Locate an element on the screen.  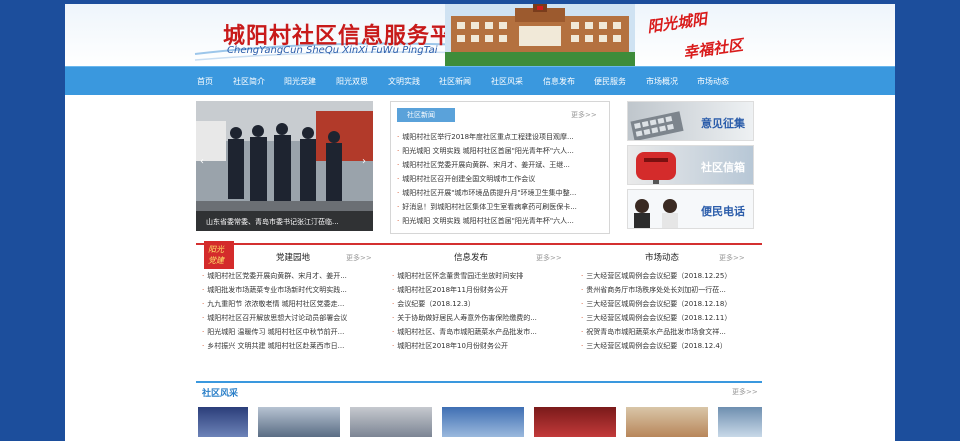
keyboard-icon is located at coordinates (657, 125).